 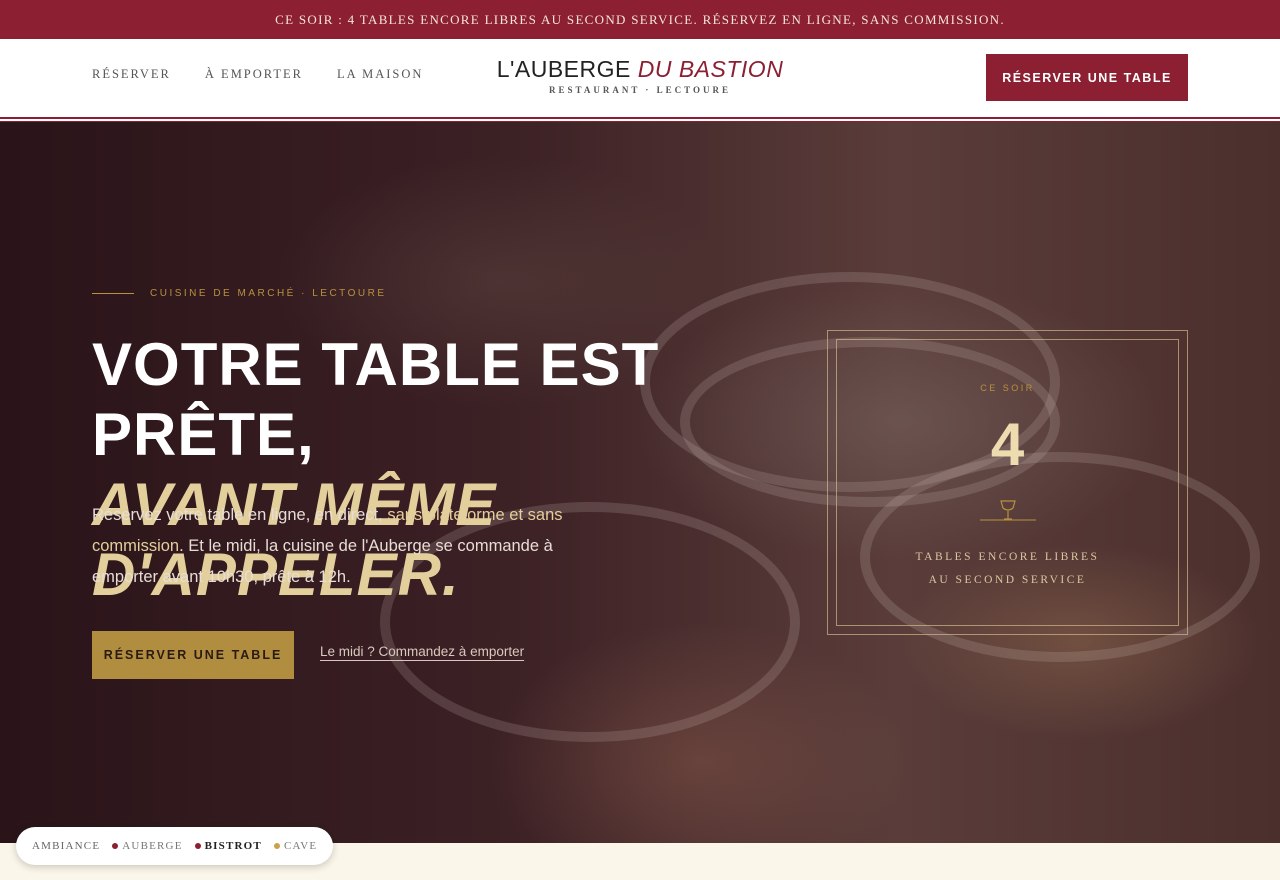 I want to click on ambiance-option-bistrot: BISTROT, so click(x=228, y=846).